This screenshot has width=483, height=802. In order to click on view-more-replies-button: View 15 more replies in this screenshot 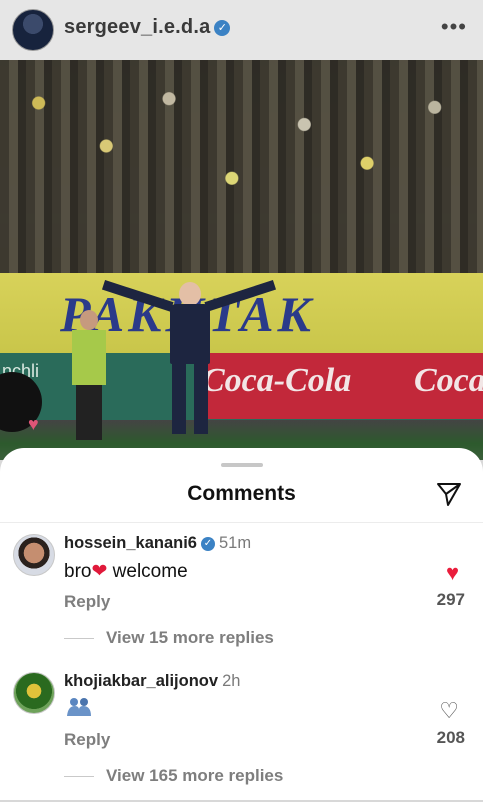, I will do `click(169, 638)`.